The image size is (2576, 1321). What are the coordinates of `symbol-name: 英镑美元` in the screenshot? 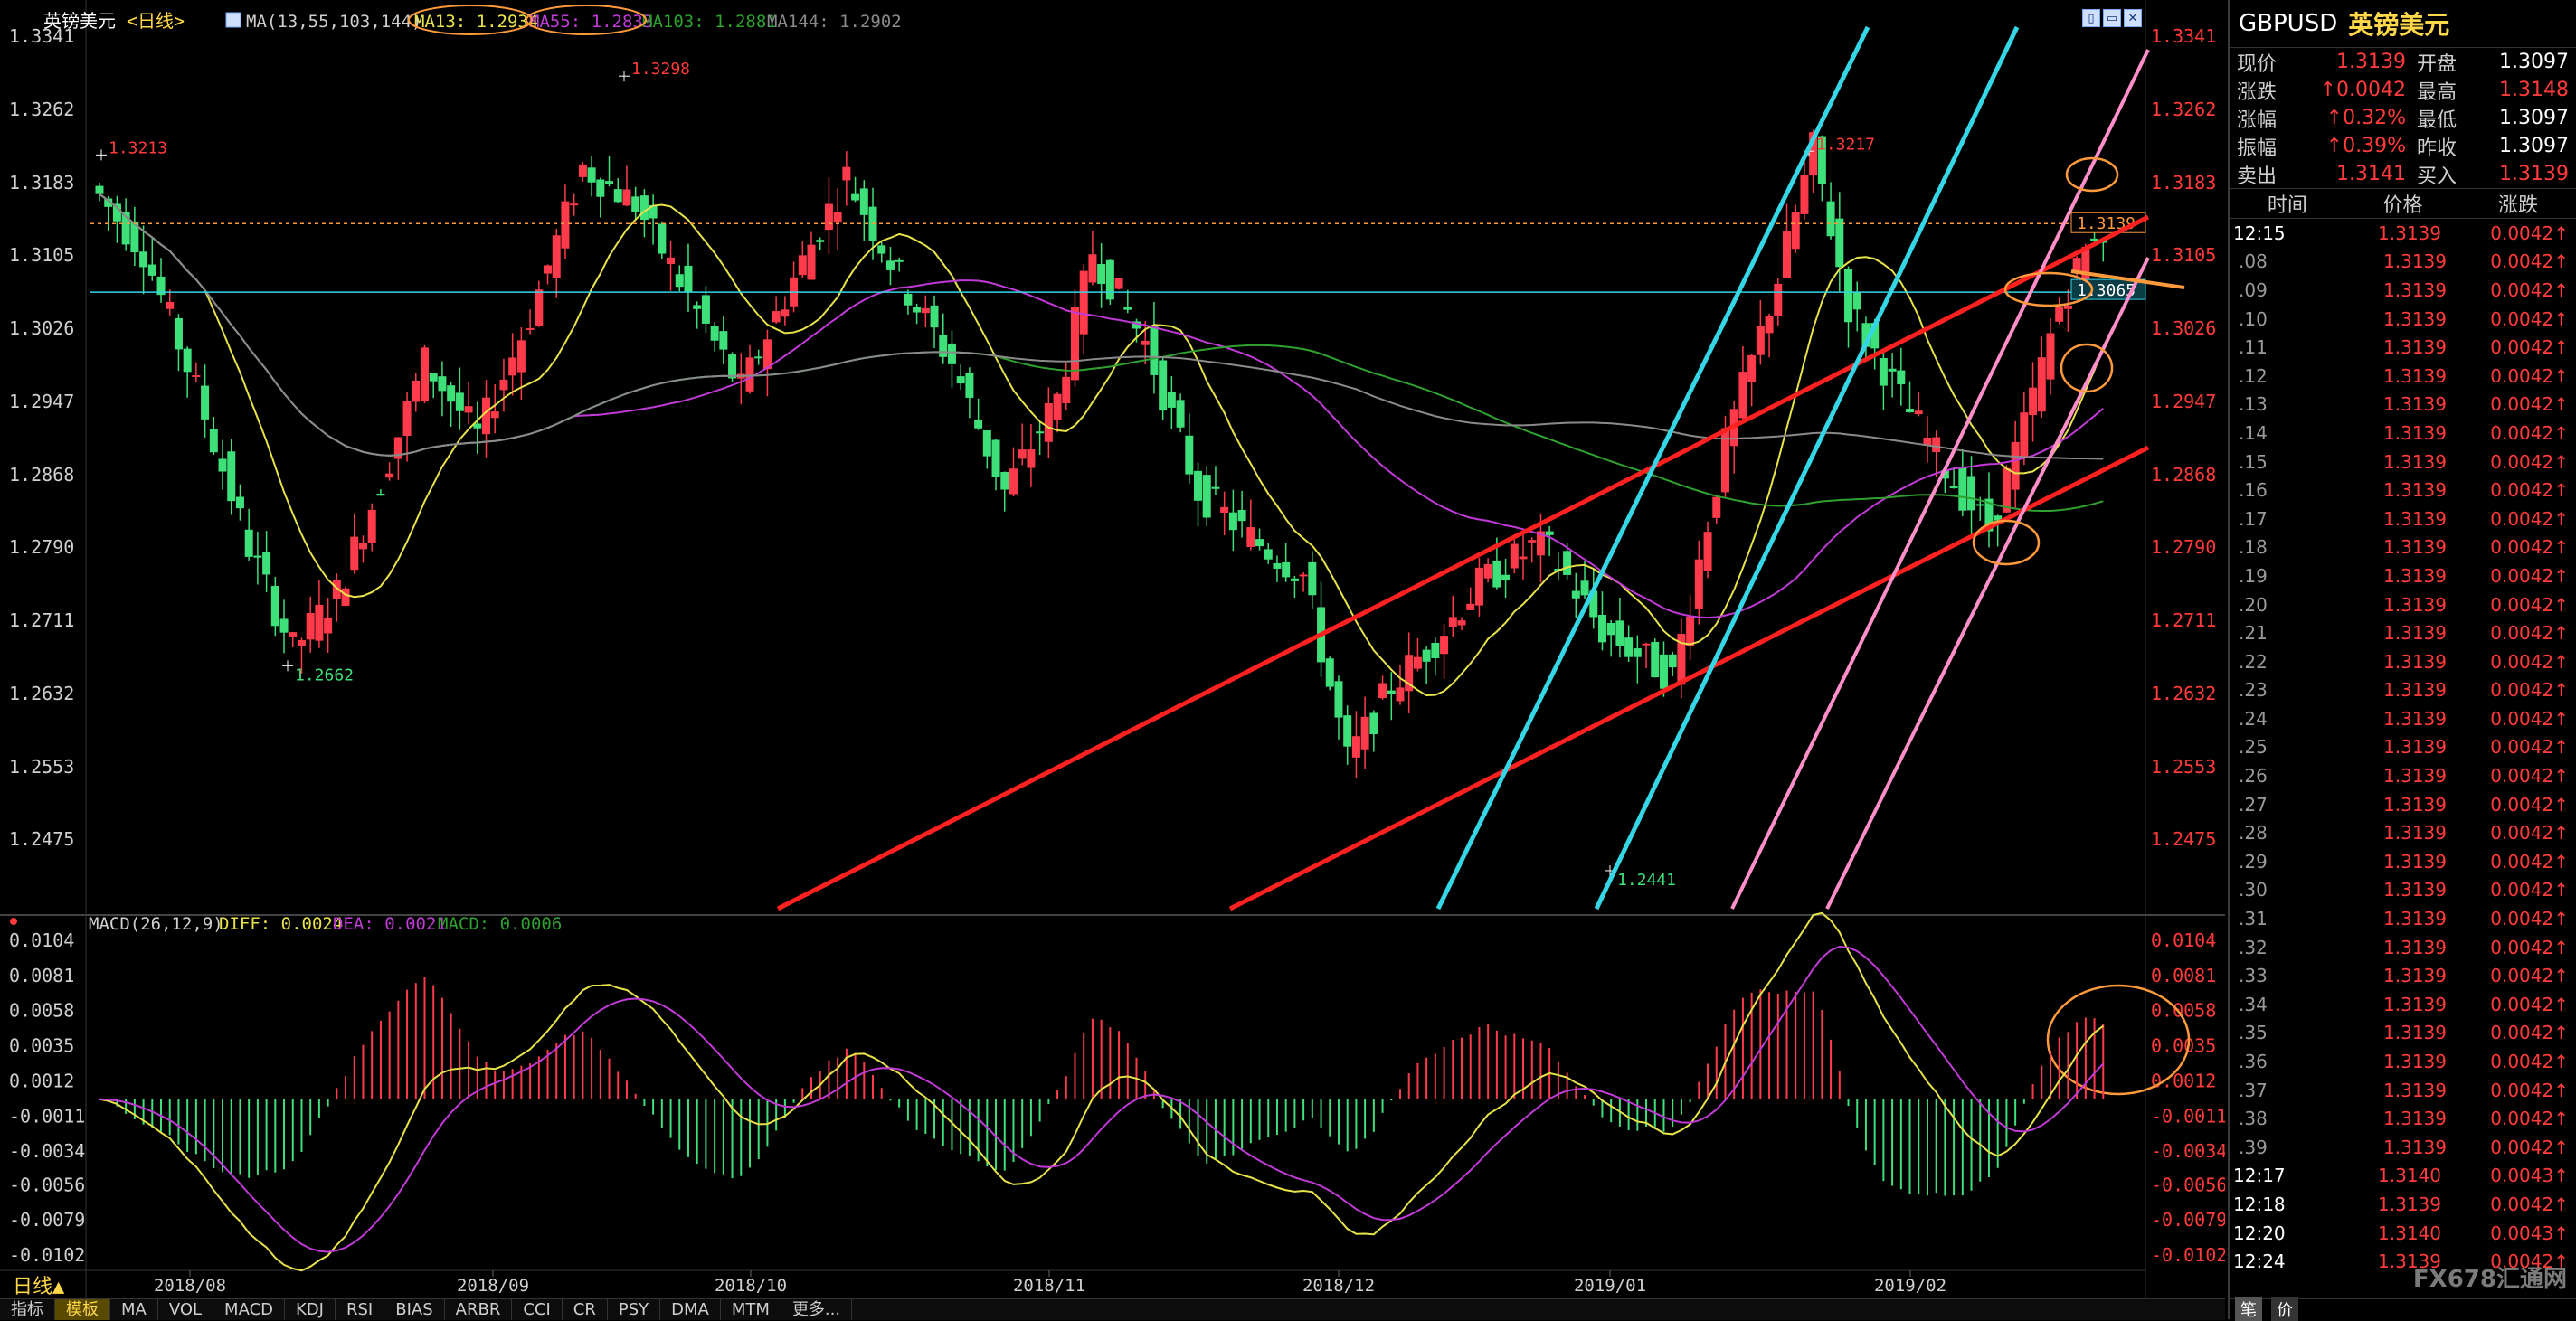 It's located at (2399, 25).